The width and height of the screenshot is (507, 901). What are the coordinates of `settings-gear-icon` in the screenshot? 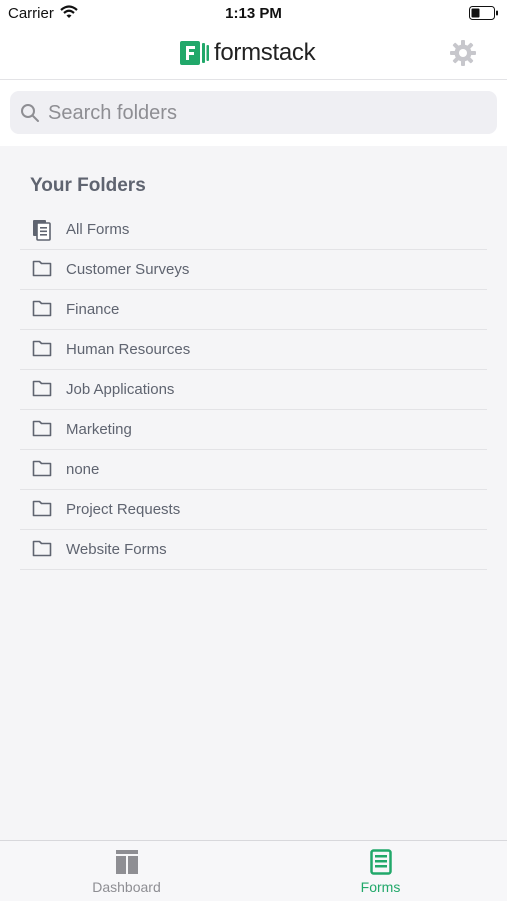 It's located at (463, 55).